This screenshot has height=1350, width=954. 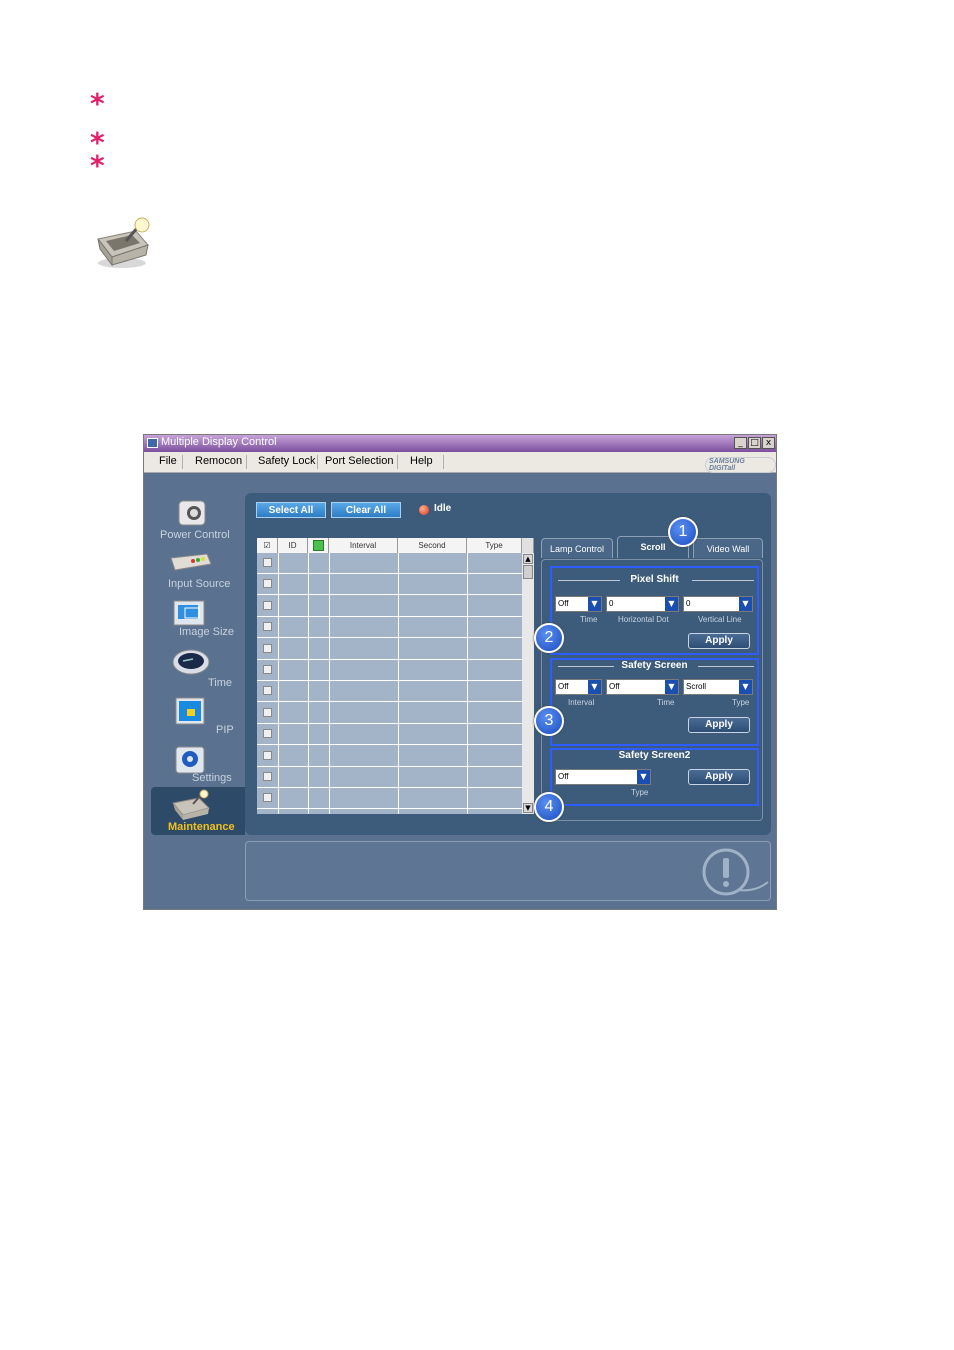 What do you see at coordinates (318, 545) in the screenshot?
I see `column-header-power` at bounding box center [318, 545].